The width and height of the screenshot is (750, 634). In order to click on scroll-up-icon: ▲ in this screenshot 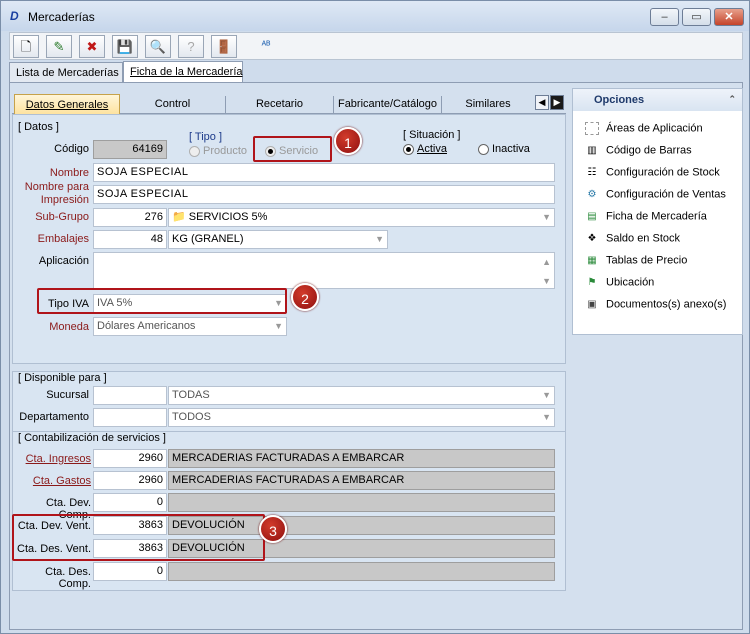, I will do `click(546, 262)`.